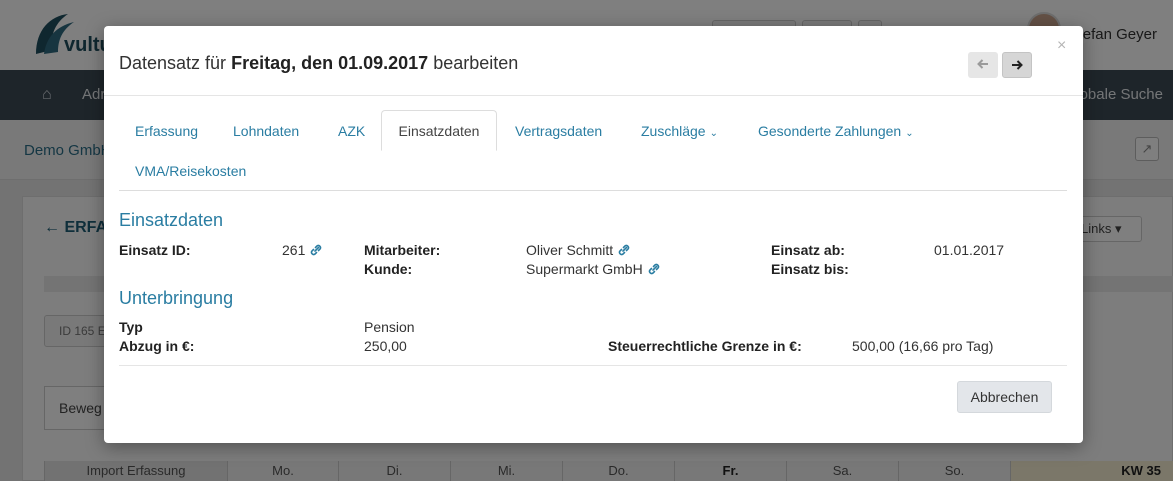  I want to click on einsatz-ab-label: Einsatz ab:, so click(808, 250).